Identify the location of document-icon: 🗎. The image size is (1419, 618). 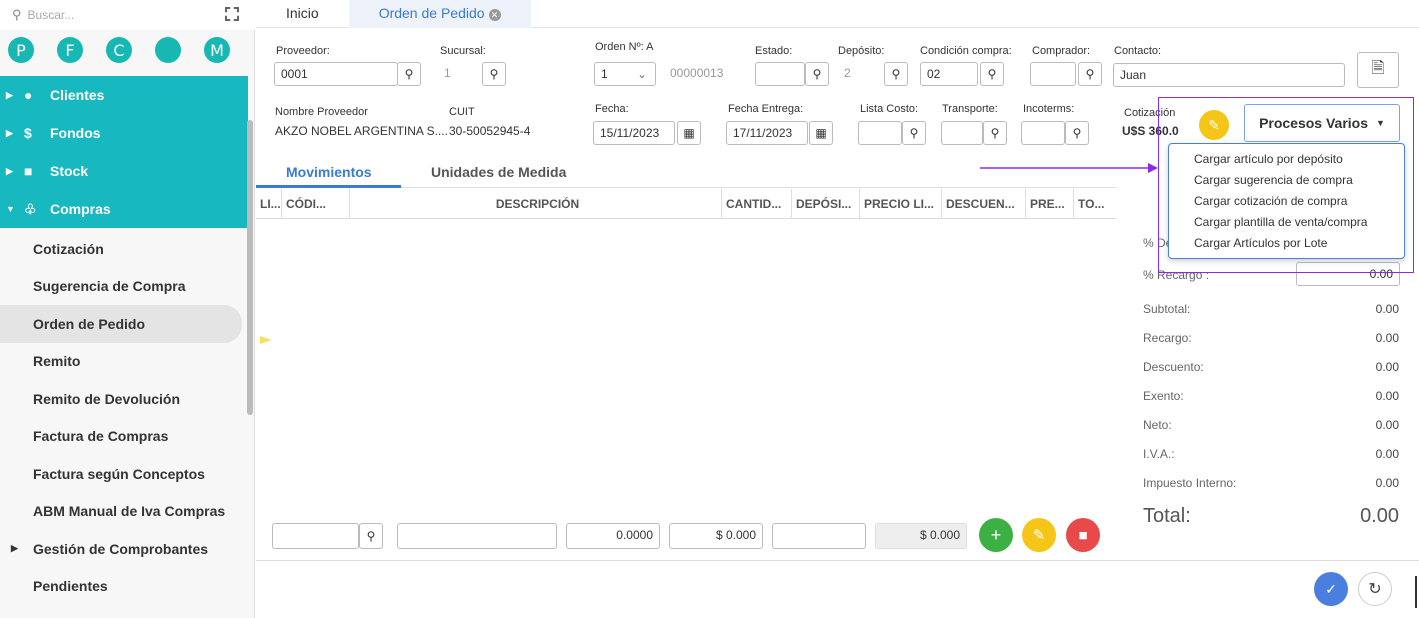
(1378, 70).